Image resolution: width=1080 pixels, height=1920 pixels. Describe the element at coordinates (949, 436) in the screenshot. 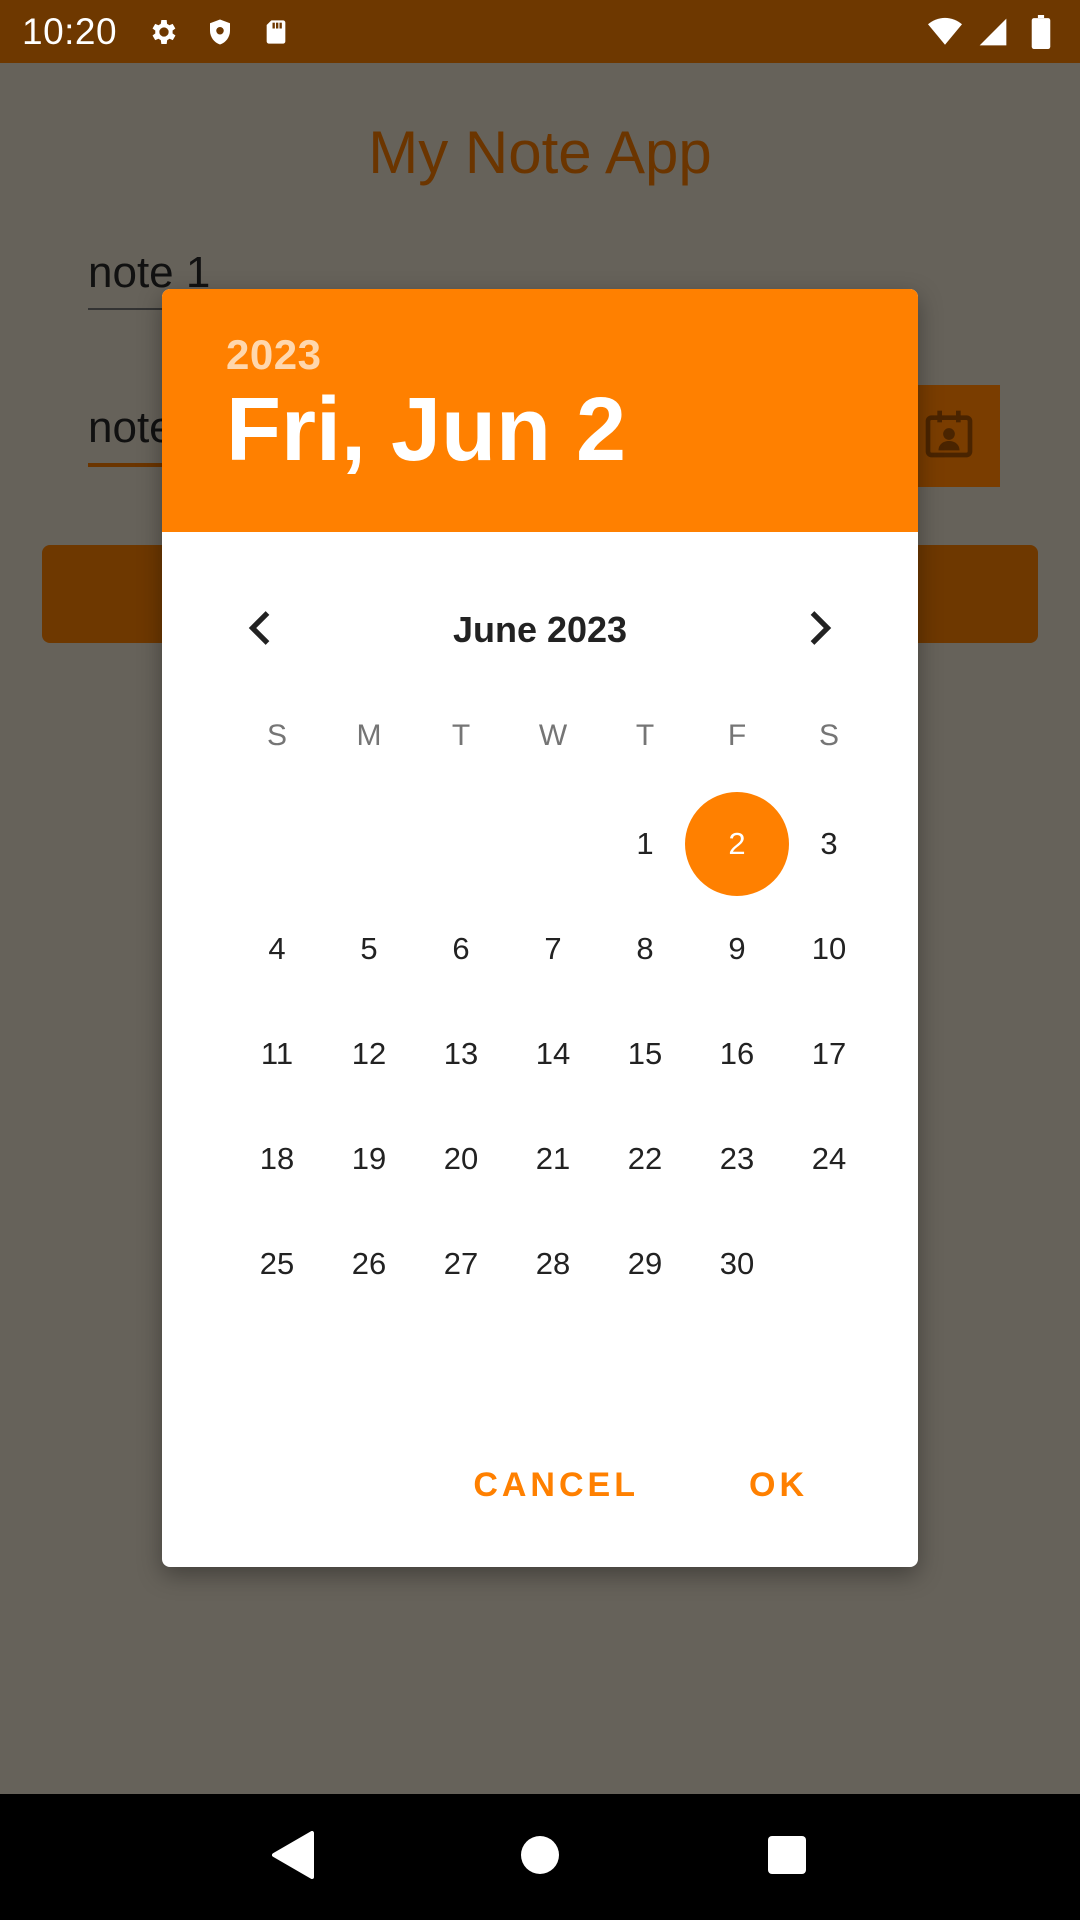

I see `calendar-icon` at that location.